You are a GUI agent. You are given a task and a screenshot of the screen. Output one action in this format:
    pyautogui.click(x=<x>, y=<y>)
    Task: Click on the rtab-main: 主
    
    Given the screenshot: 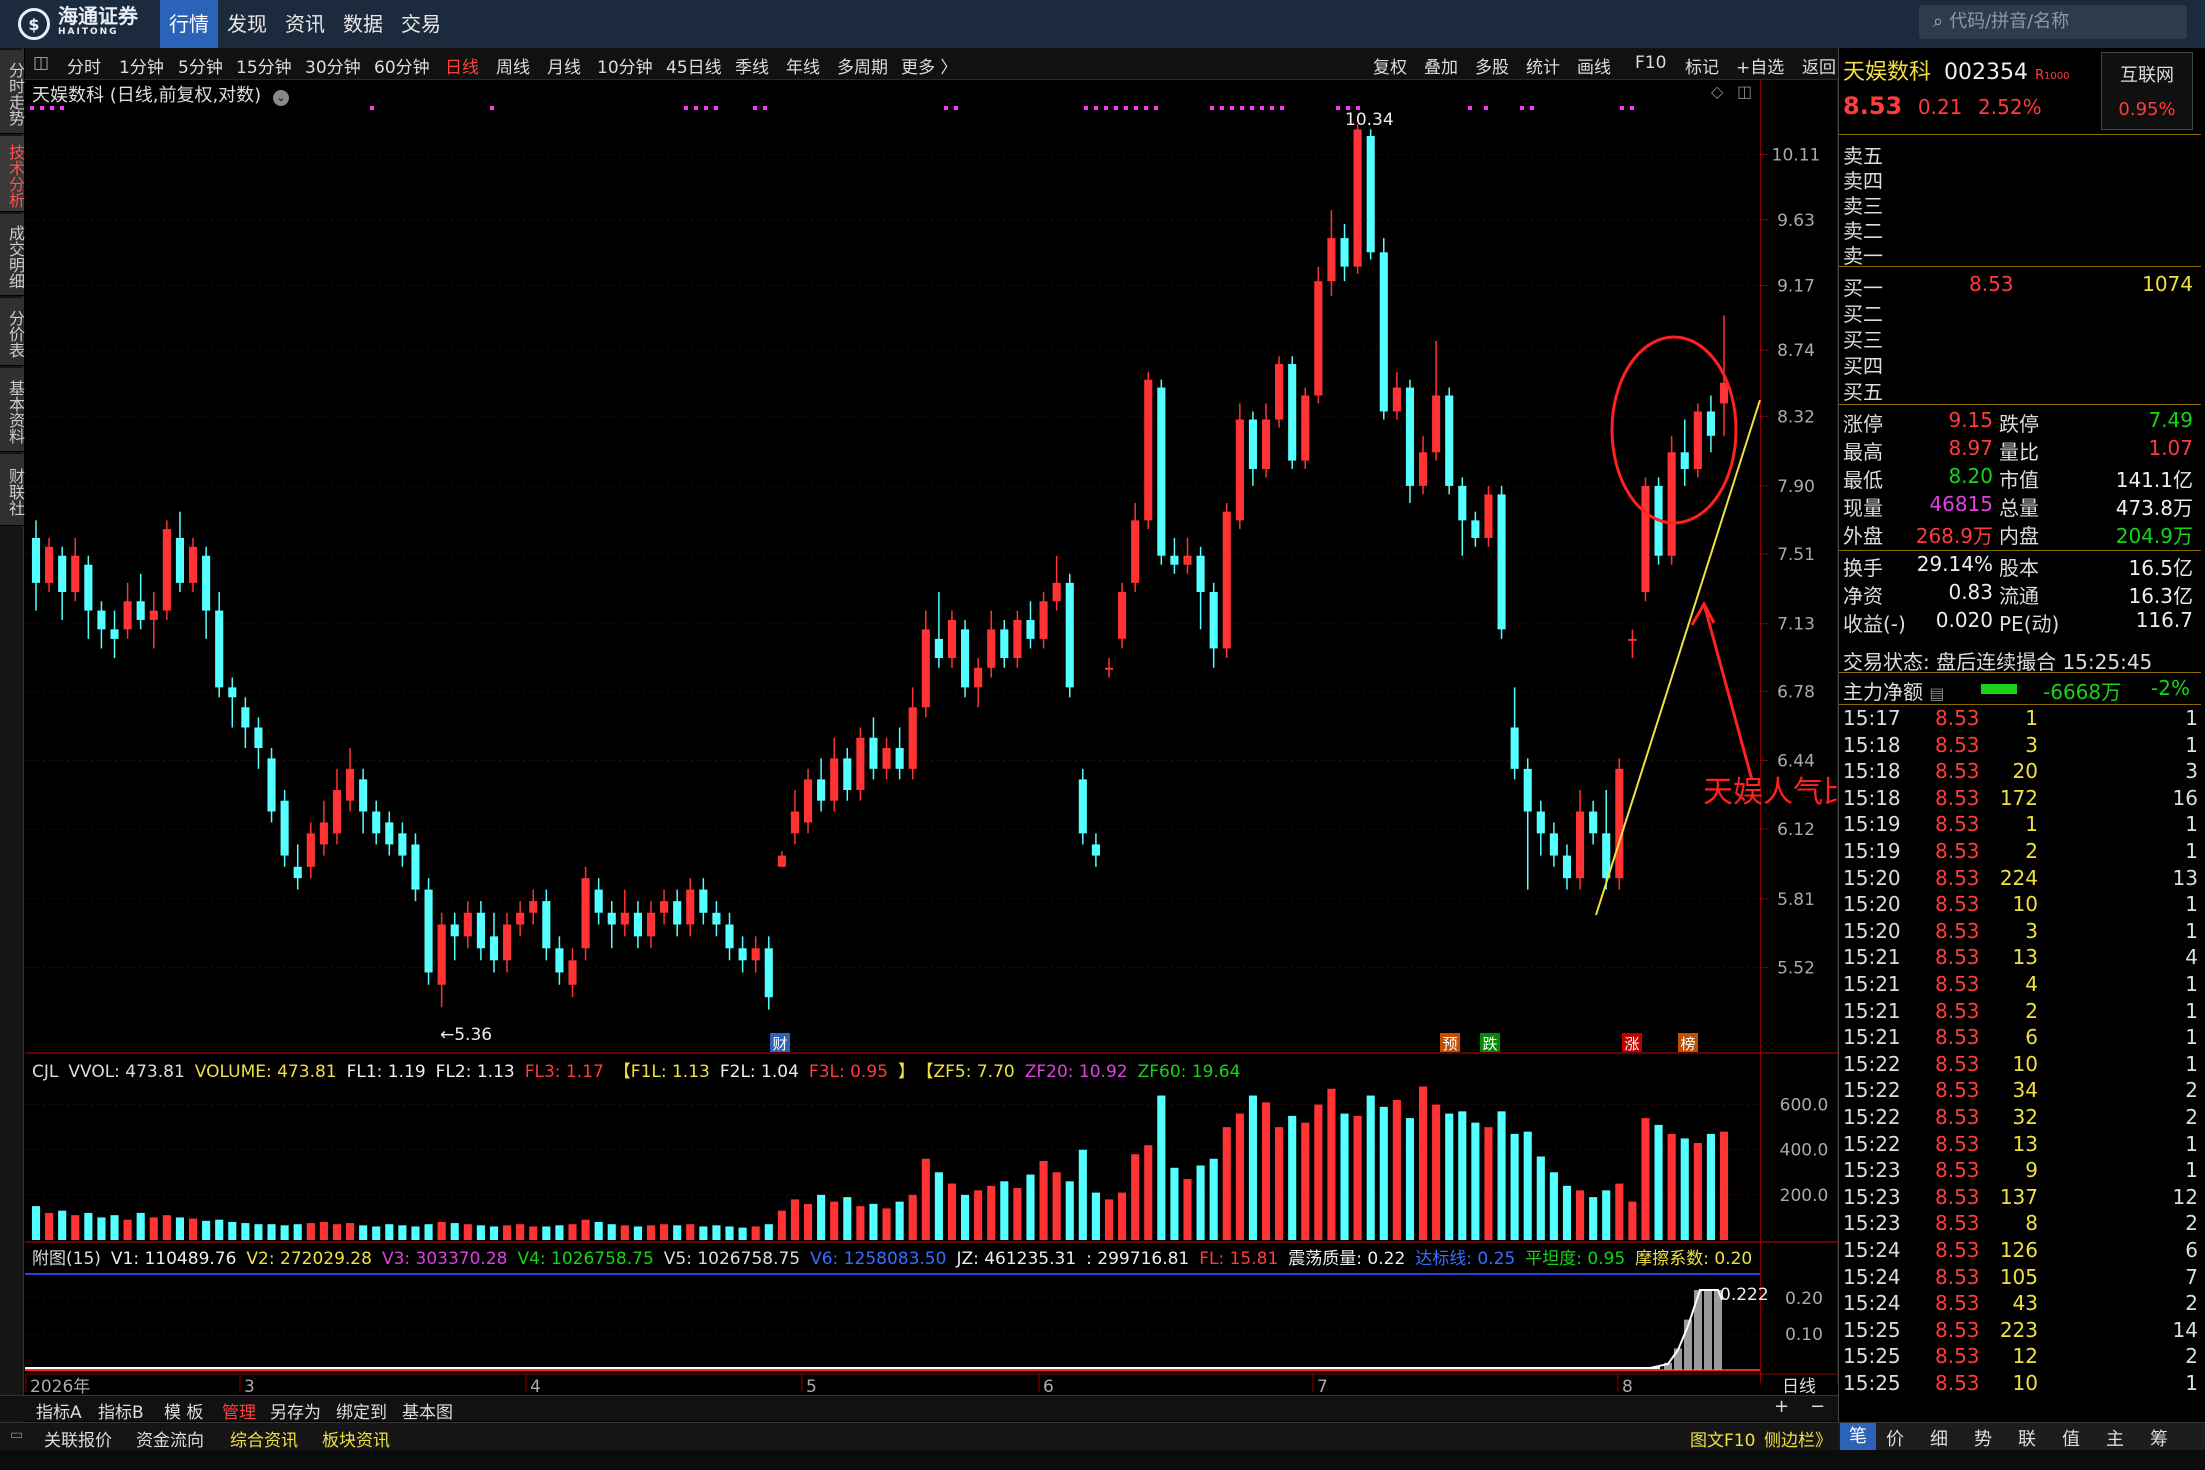 What is the action you would take?
    pyautogui.click(x=2115, y=1438)
    